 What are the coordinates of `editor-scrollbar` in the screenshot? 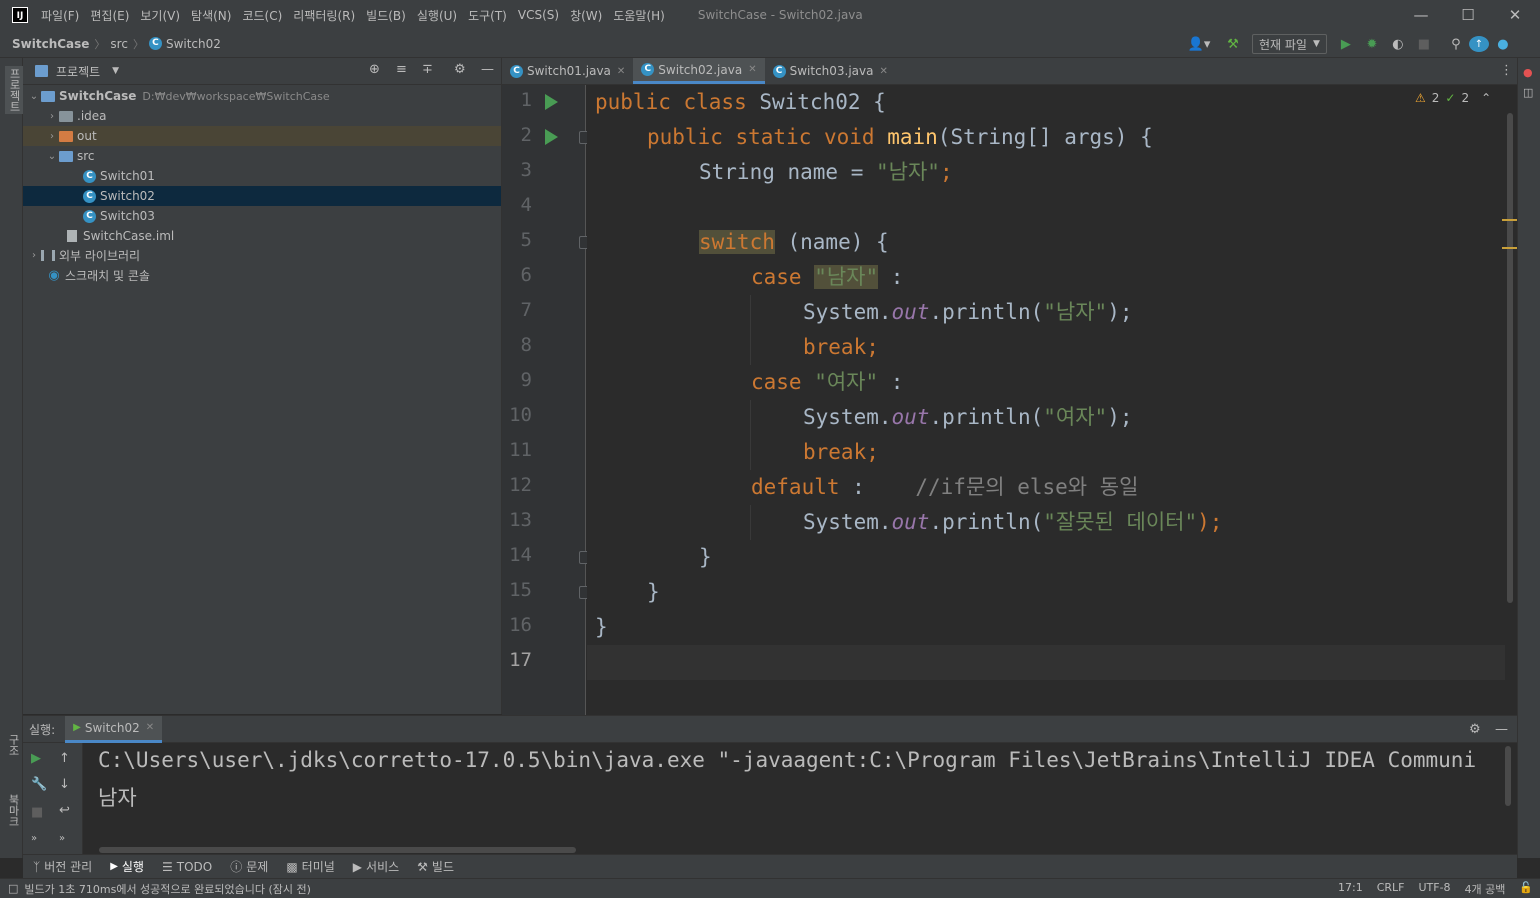 It's located at (1509, 400).